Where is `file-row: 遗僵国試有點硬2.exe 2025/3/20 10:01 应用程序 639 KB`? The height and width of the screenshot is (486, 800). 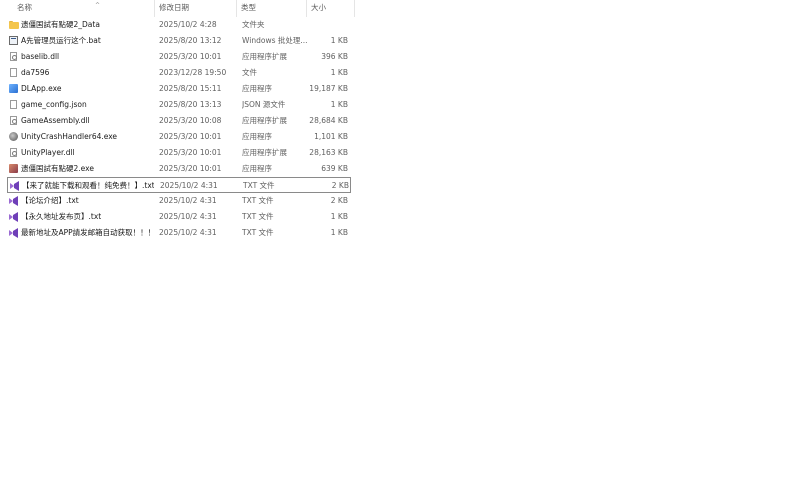
file-row: 遗僵国試有點硬2.exe 2025/3/20 10:01 应用程序 639 KB is located at coordinates (179, 169).